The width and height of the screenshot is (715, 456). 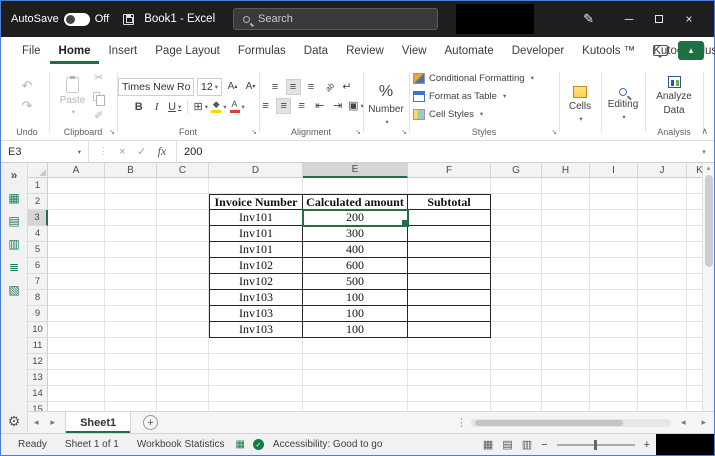 What do you see at coordinates (623, 104) in the screenshot?
I see `editing-button: Editing ▾` at bounding box center [623, 104].